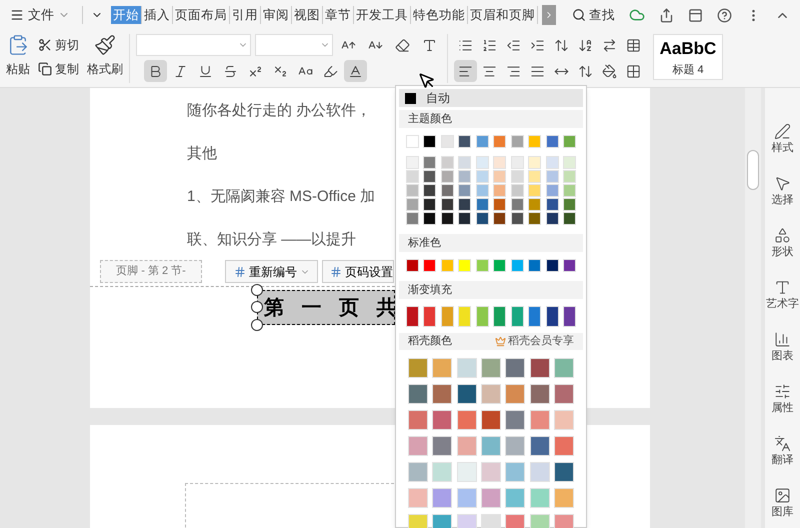 Image resolution: width=800 pixels, height=528 pixels. I want to click on ribbon-tab: 页面布局, so click(201, 15).